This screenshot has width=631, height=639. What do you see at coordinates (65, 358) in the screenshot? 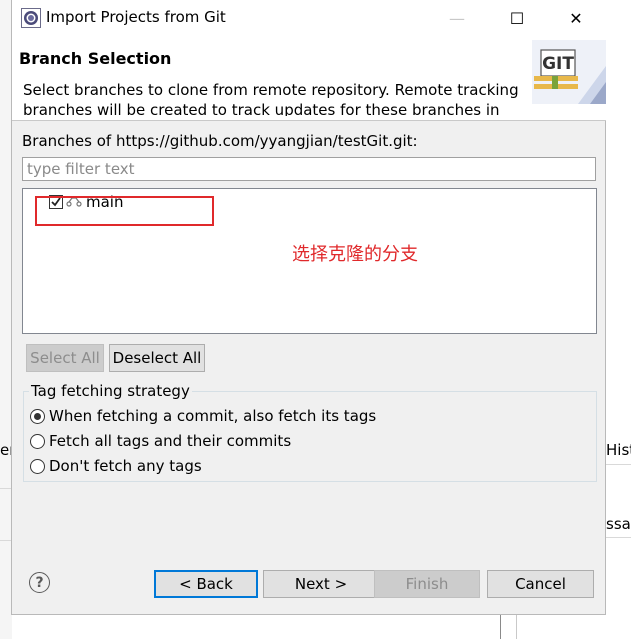
I see `select-all-button: Select All` at bounding box center [65, 358].